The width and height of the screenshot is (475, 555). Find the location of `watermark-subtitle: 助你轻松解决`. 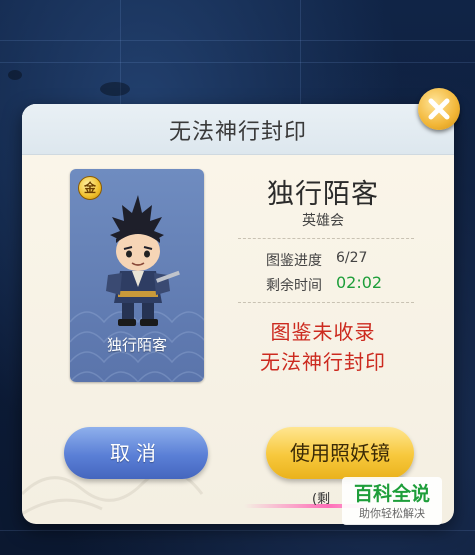

watermark-subtitle: 助你轻松解决 is located at coordinates (392, 513).